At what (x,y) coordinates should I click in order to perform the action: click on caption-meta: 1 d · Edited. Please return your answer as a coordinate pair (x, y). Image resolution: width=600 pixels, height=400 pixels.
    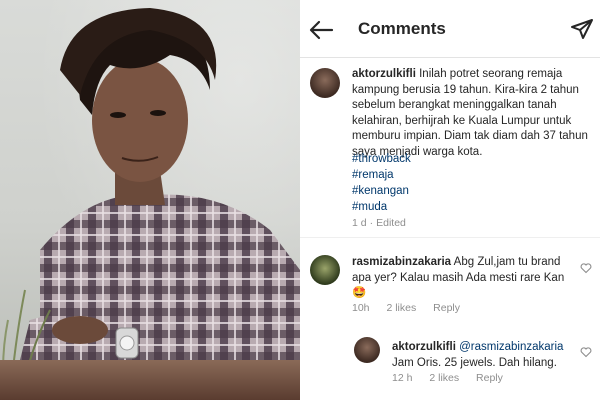
    Looking at the image, I should click on (379, 223).